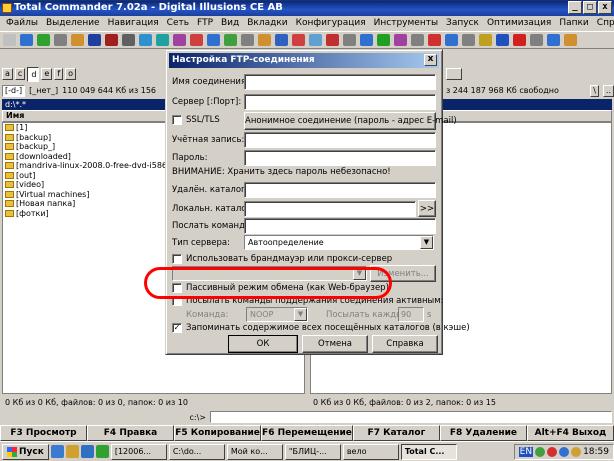 Image resolution: width=614 pixels, height=461 pixels. What do you see at coordinates (370, 451) in the screenshot?
I see `taskbar-item-velo: вело` at bounding box center [370, 451].